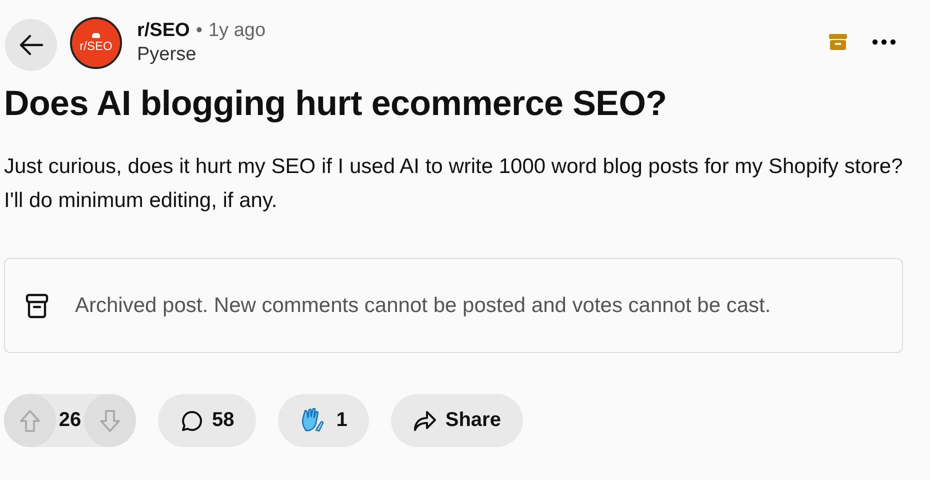 This screenshot has width=930, height=480. I want to click on comments-button: 58, so click(207, 420).